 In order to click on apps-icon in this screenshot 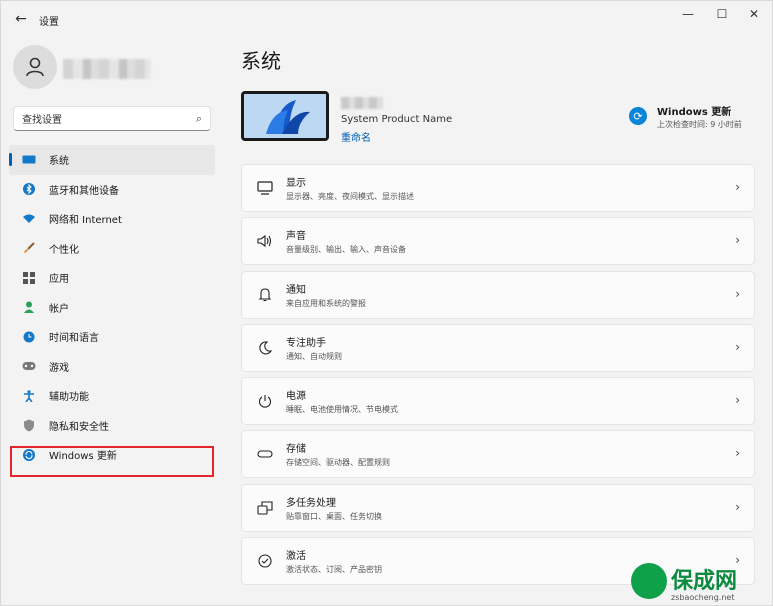, I will do `click(29, 278)`.